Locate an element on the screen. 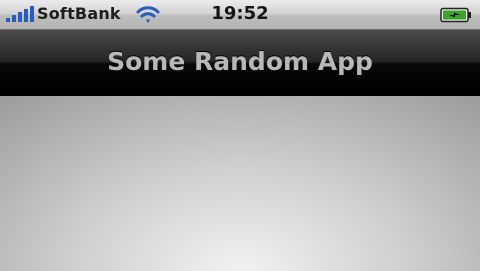  battery-charging-icon is located at coordinates (455, 15).